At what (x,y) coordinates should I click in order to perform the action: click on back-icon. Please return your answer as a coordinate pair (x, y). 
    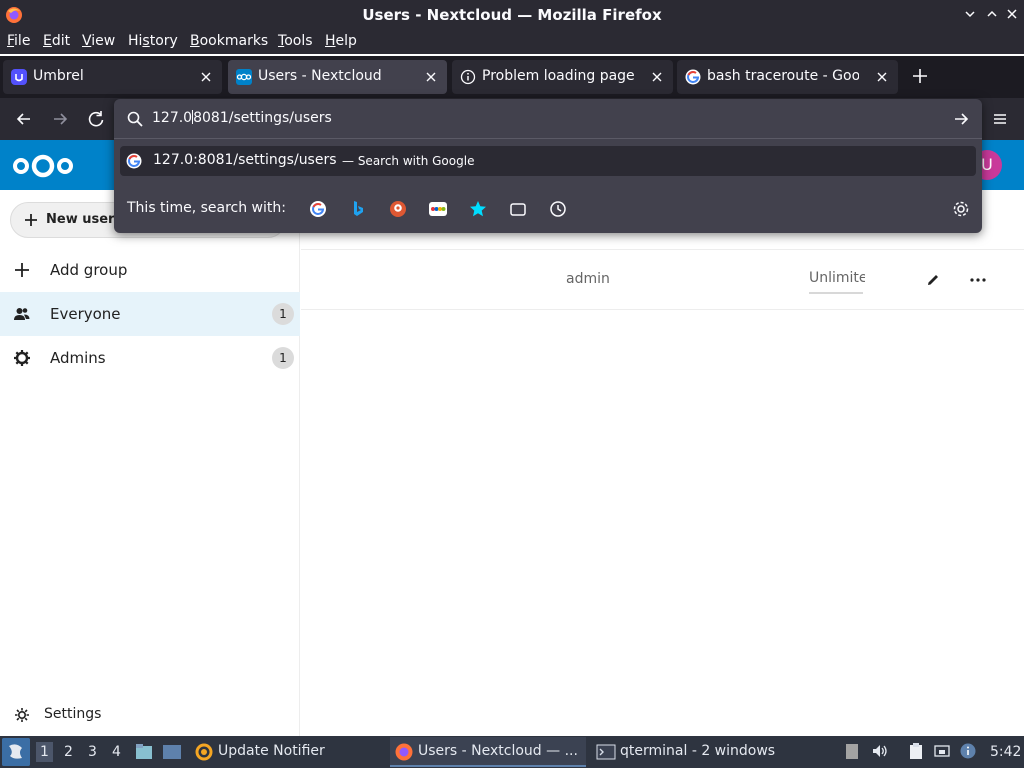
    Looking at the image, I should click on (24, 119).